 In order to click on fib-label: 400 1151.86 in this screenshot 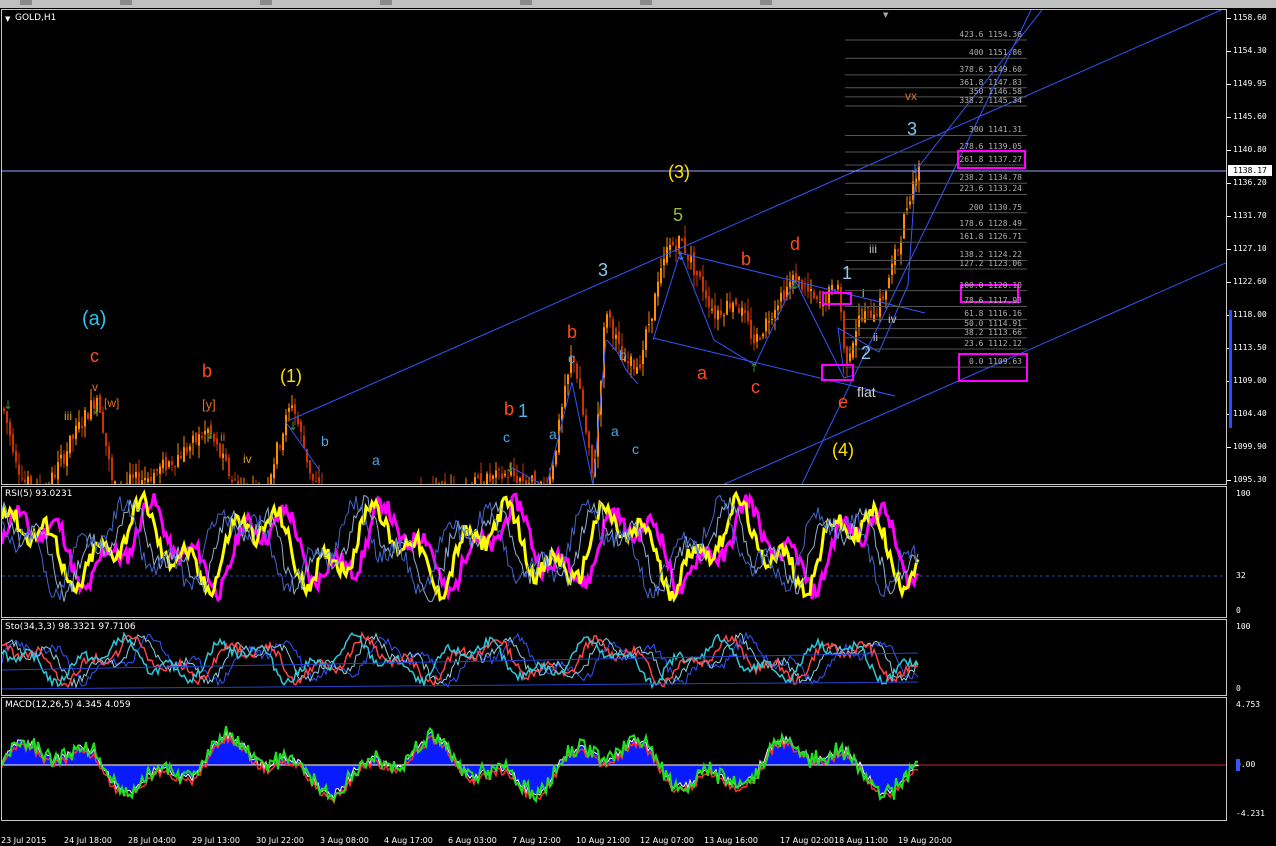, I will do `click(995, 53)`.